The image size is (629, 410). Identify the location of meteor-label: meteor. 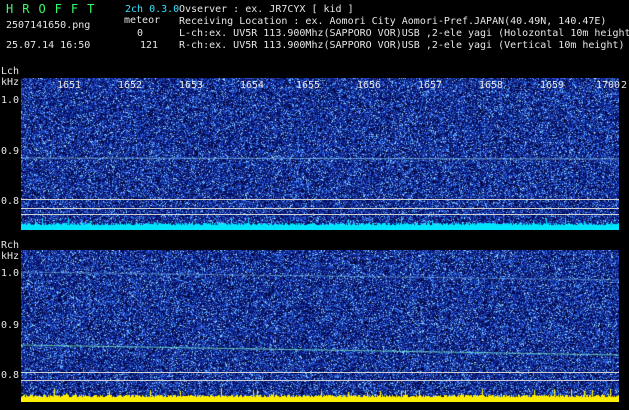
(142, 20).